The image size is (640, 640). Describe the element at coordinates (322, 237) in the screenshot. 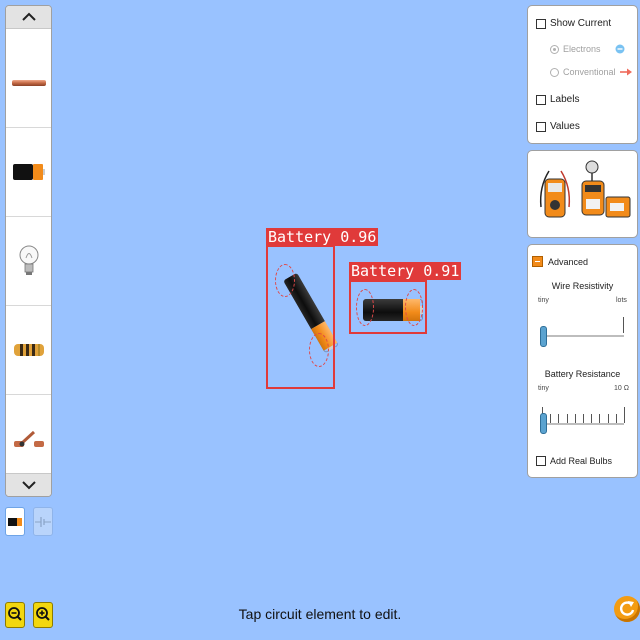

I see `detection-label: Battery 0.96` at that location.